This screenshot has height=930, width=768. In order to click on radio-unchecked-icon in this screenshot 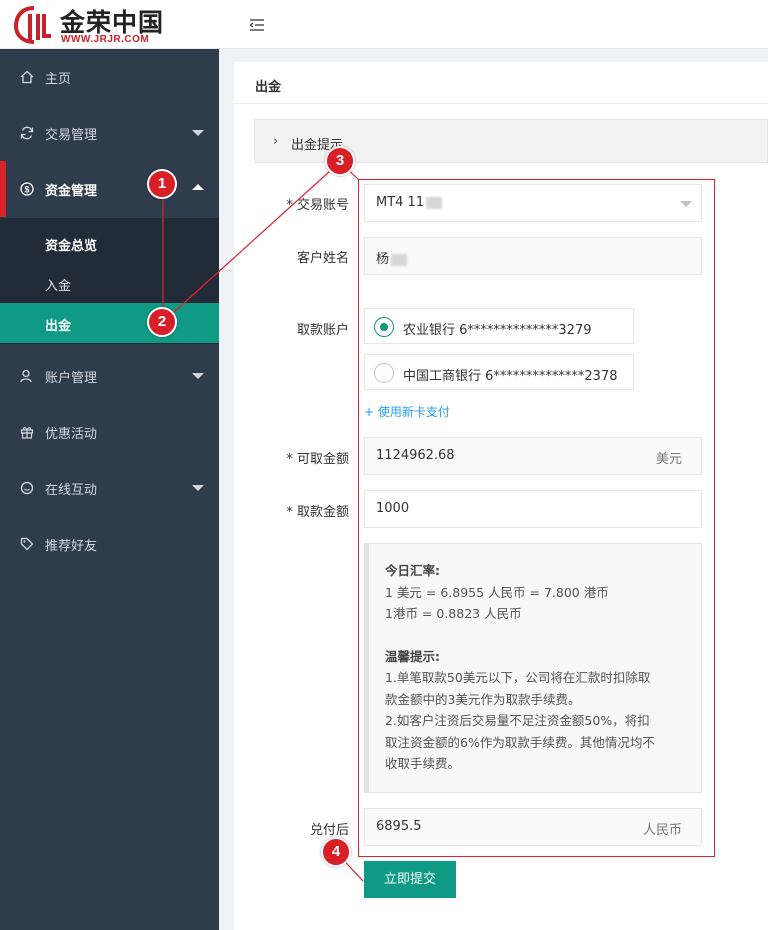, I will do `click(384, 373)`.